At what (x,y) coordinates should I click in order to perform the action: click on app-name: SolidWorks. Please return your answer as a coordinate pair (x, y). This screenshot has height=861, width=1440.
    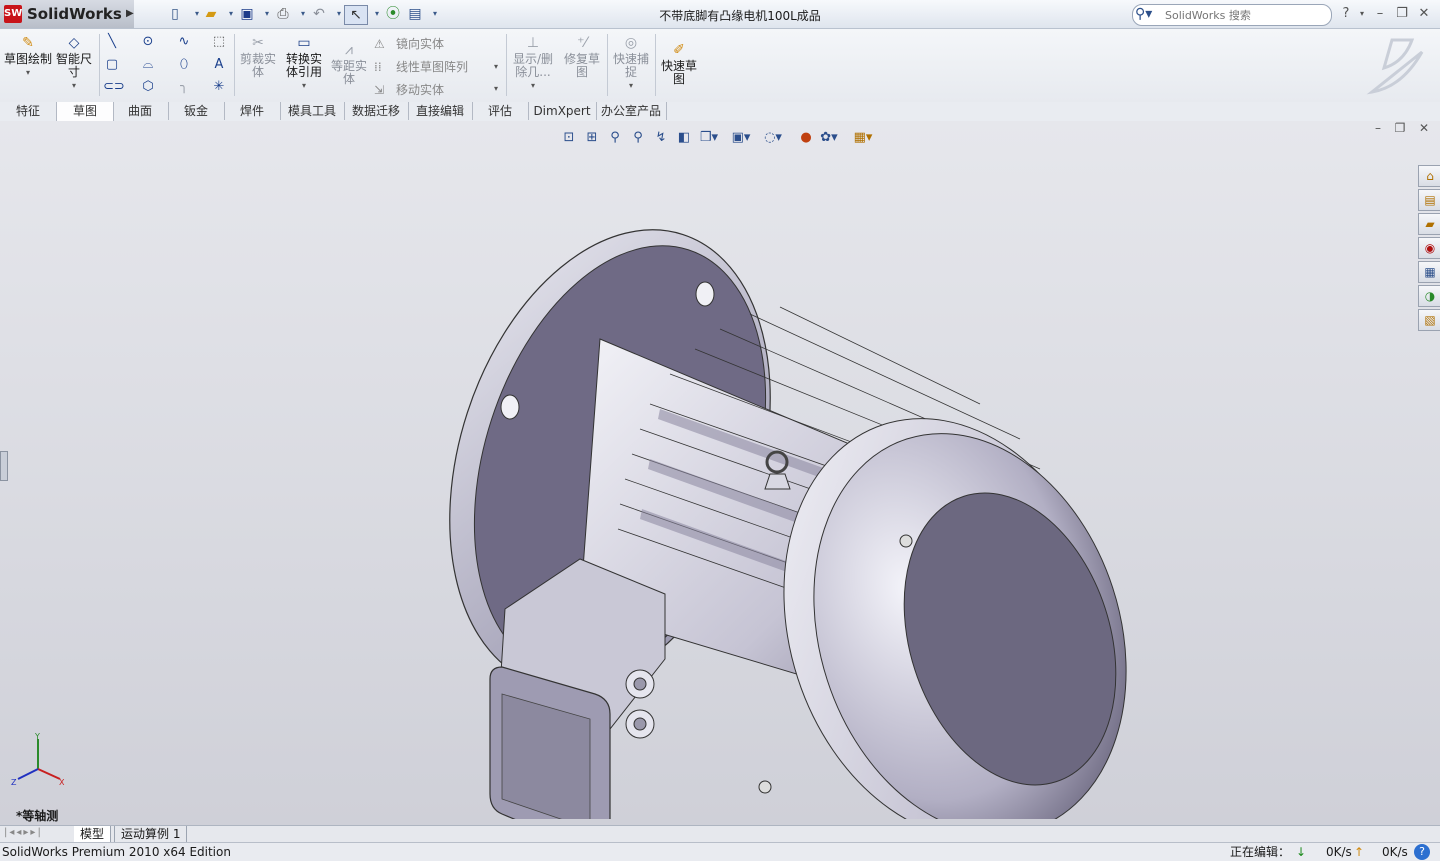
    Looking at the image, I should click on (74, 14).